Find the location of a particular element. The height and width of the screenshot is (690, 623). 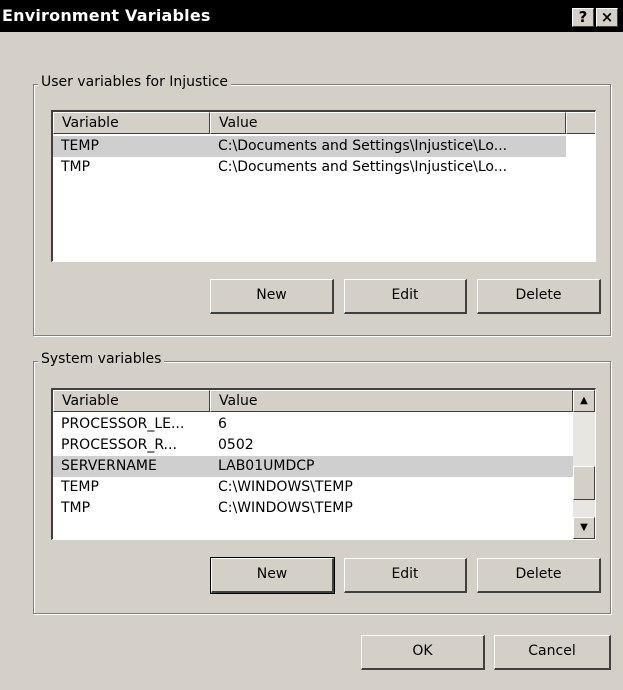

table-row: SERVERNAME LAB01UMDCP is located at coordinates (313, 466).